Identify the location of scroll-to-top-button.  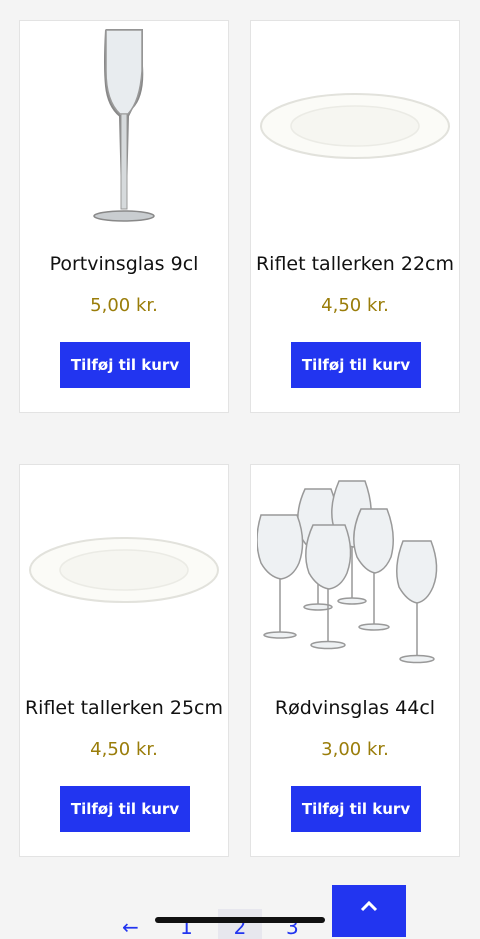
(369, 911).